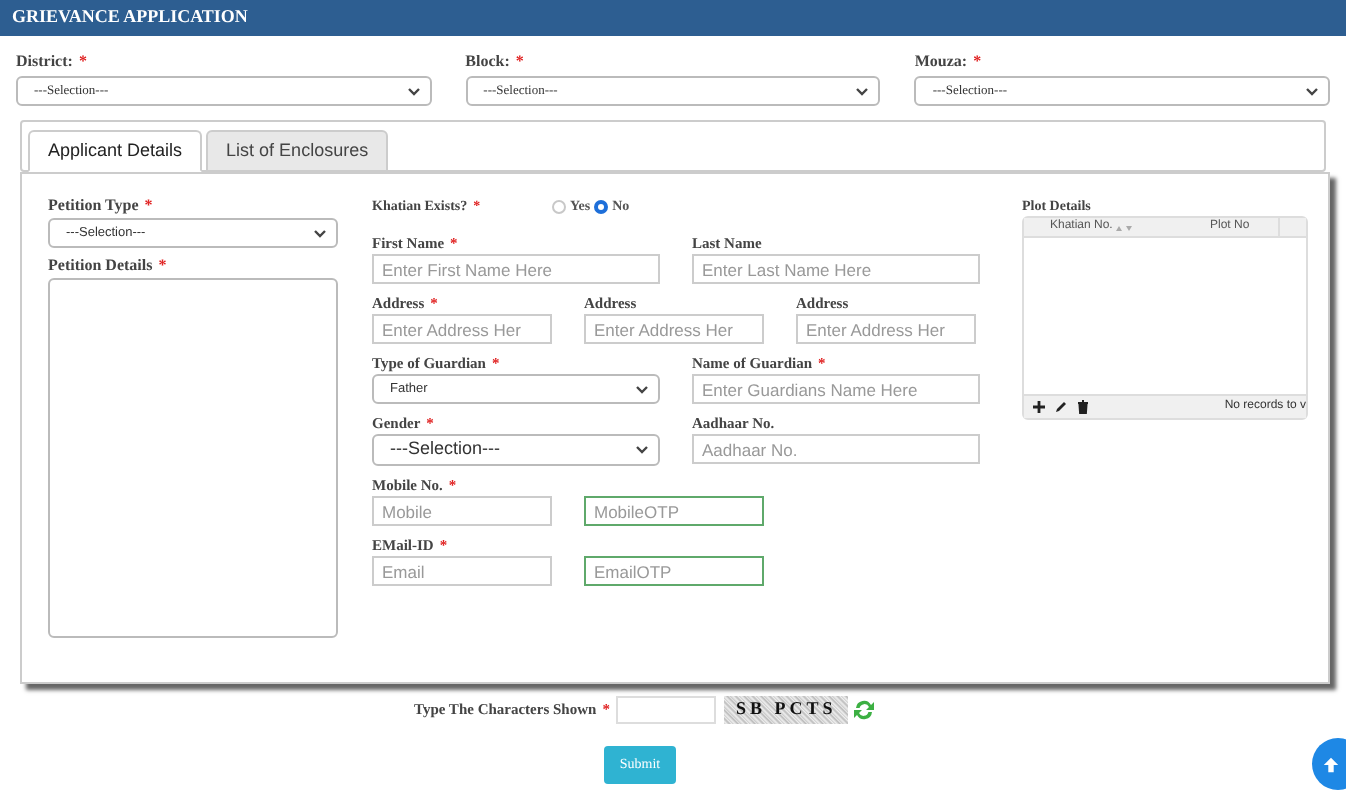  What do you see at coordinates (665, 710) in the screenshot?
I see `captcha-input` at bounding box center [665, 710].